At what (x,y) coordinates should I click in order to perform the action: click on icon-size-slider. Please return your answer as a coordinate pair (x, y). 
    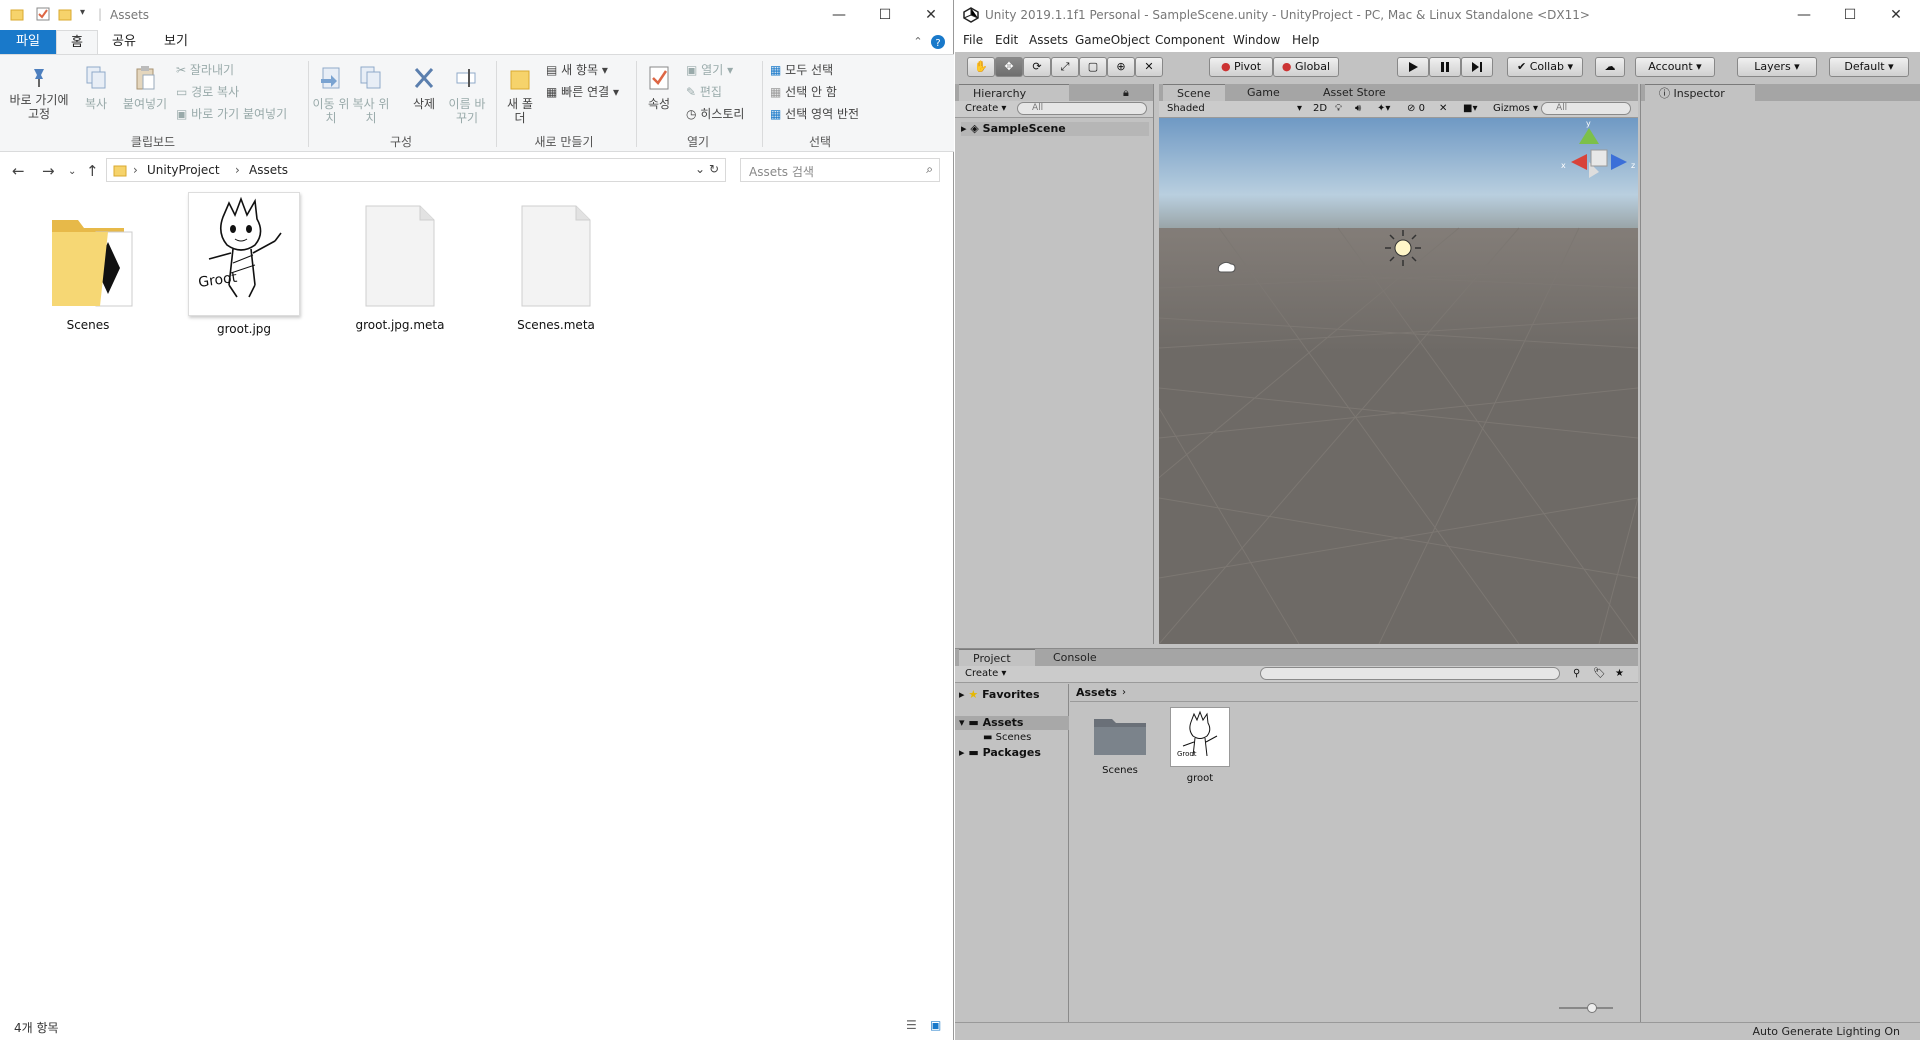
    Looking at the image, I should click on (1586, 1008).